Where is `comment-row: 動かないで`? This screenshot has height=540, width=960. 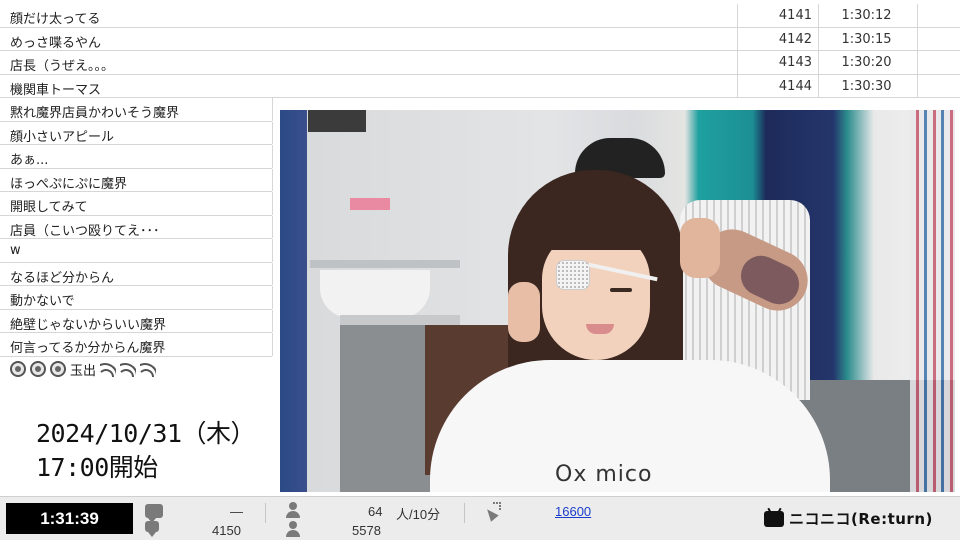
comment-row: 動かないで is located at coordinates (136, 298).